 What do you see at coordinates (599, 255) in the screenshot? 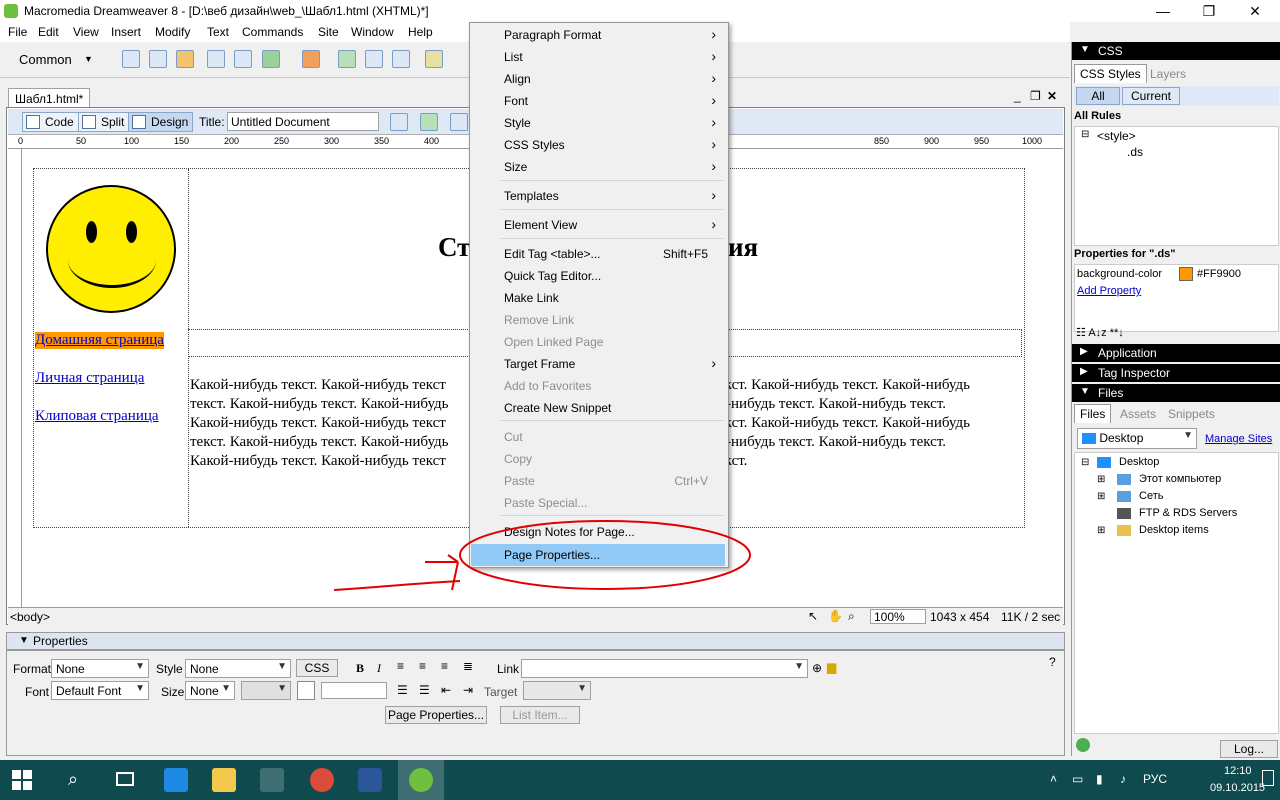
I see `context-menu-item-edit-tag-table: Edit Tag <table>... Shift+F5` at bounding box center [599, 255].